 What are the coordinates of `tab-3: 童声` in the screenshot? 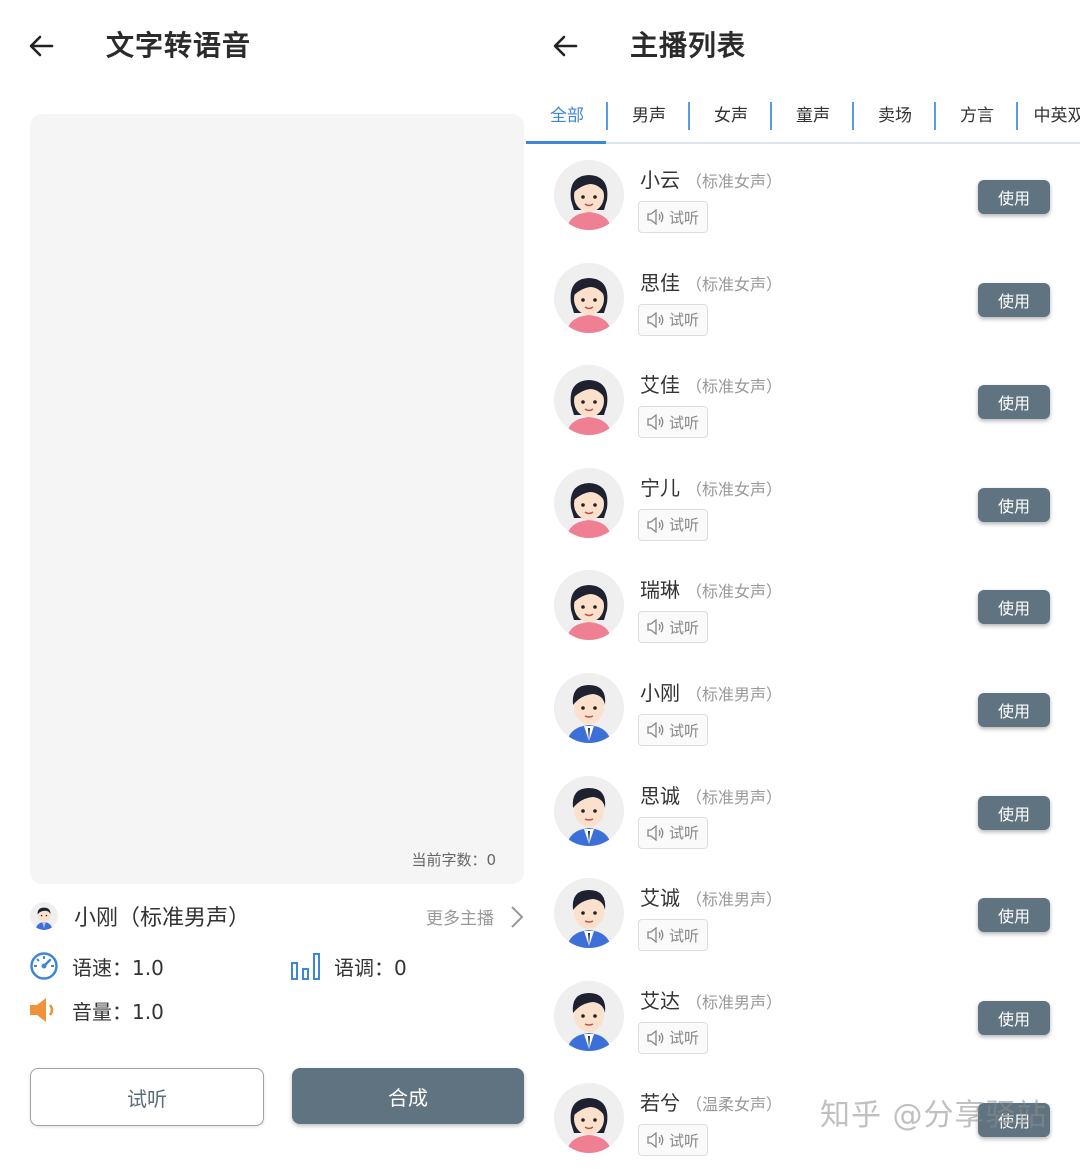 It's located at (813, 116).